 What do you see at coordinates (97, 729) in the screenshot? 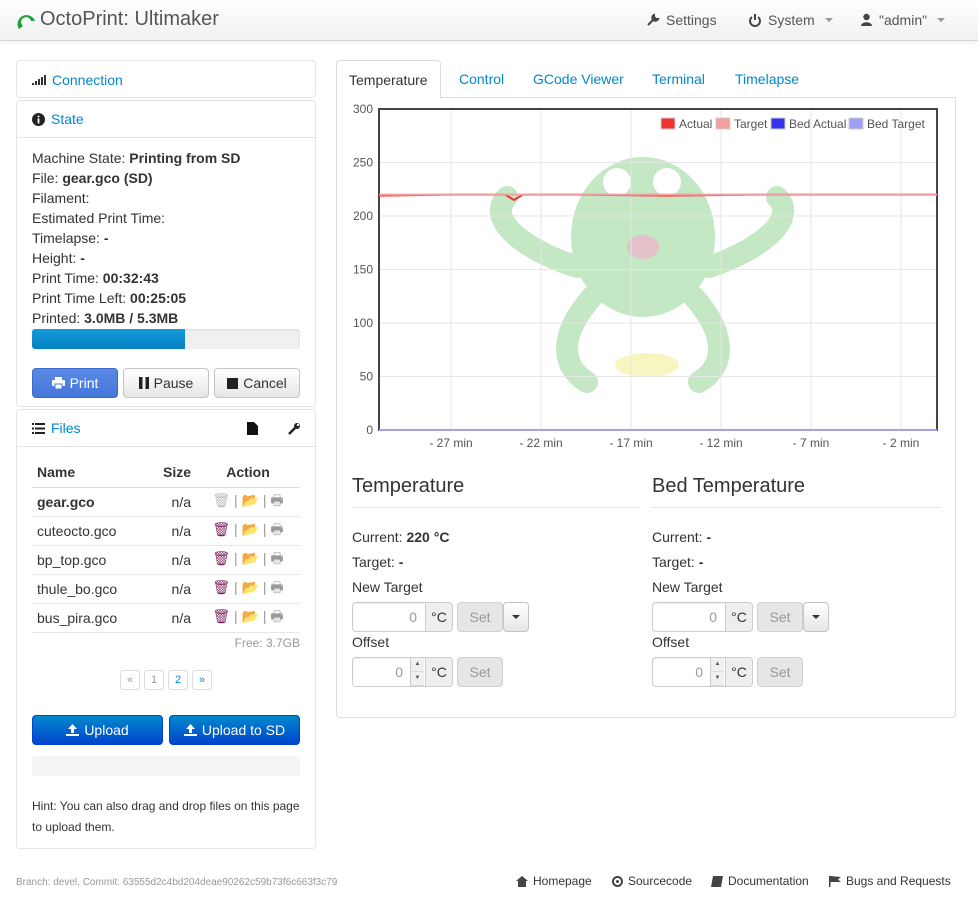
I see `upload-button: Upload` at bounding box center [97, 729].